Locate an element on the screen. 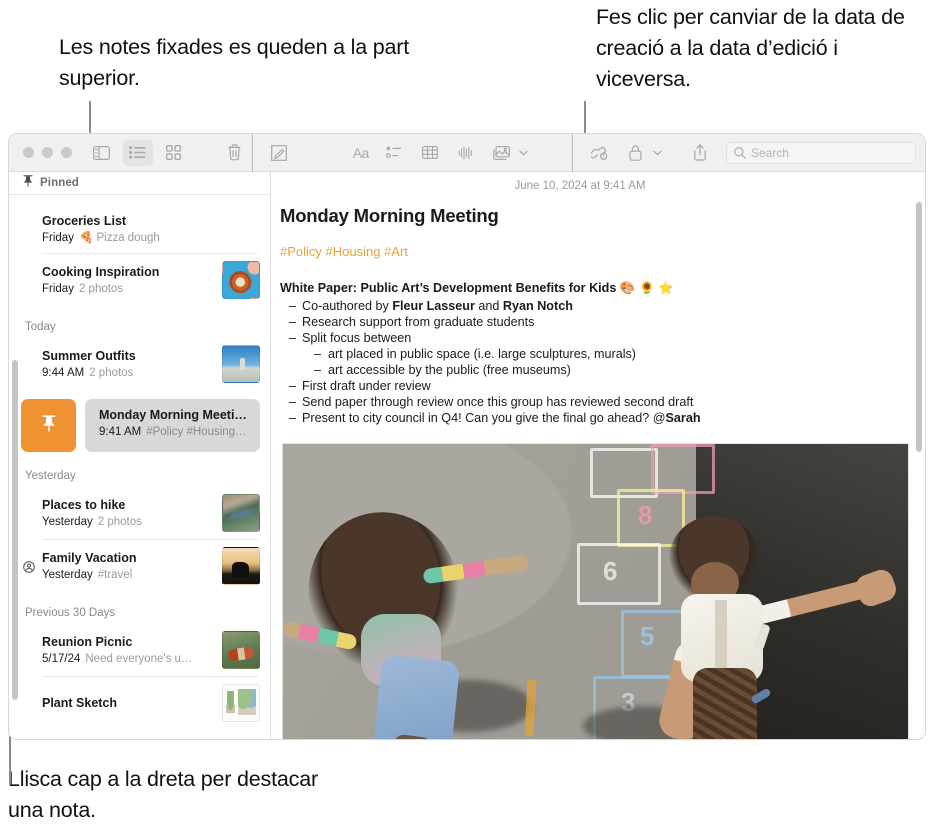 The width and height of the screenshot is (934, 838). note-list-item-text: Family Vacation Yesterday #travel is located at coordinates (128, 566).